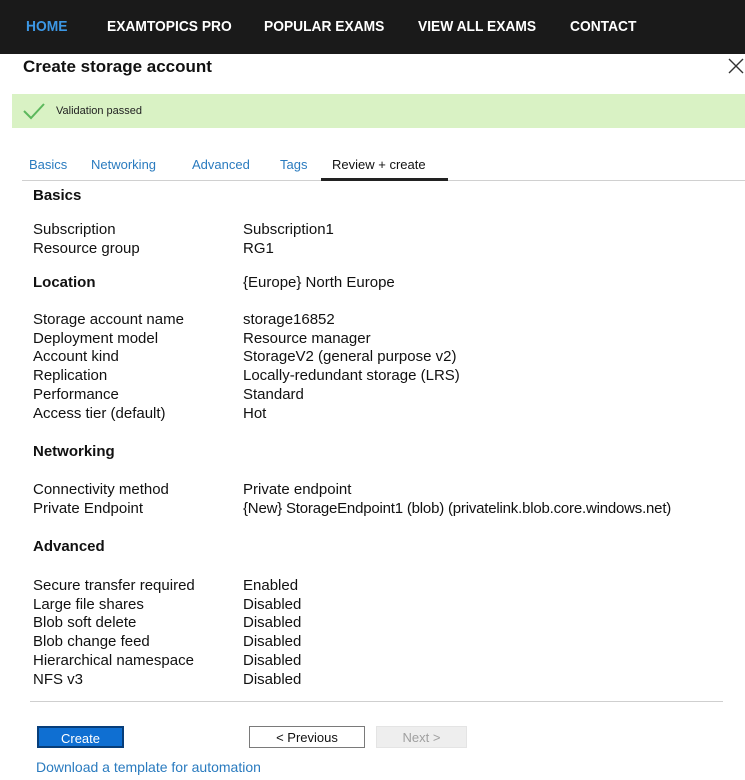 Image resolution: width=745 pixels, height=780 pixels. I want to click on validation-banner: Validation passed, so click(378, 111).